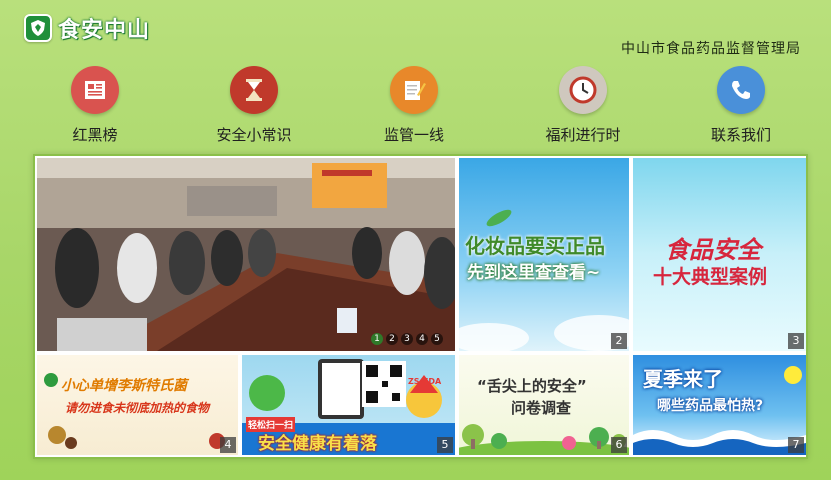 This screenshot has height=480, width=831. I want to click on carousel-dot: 3, so click(407, 339).